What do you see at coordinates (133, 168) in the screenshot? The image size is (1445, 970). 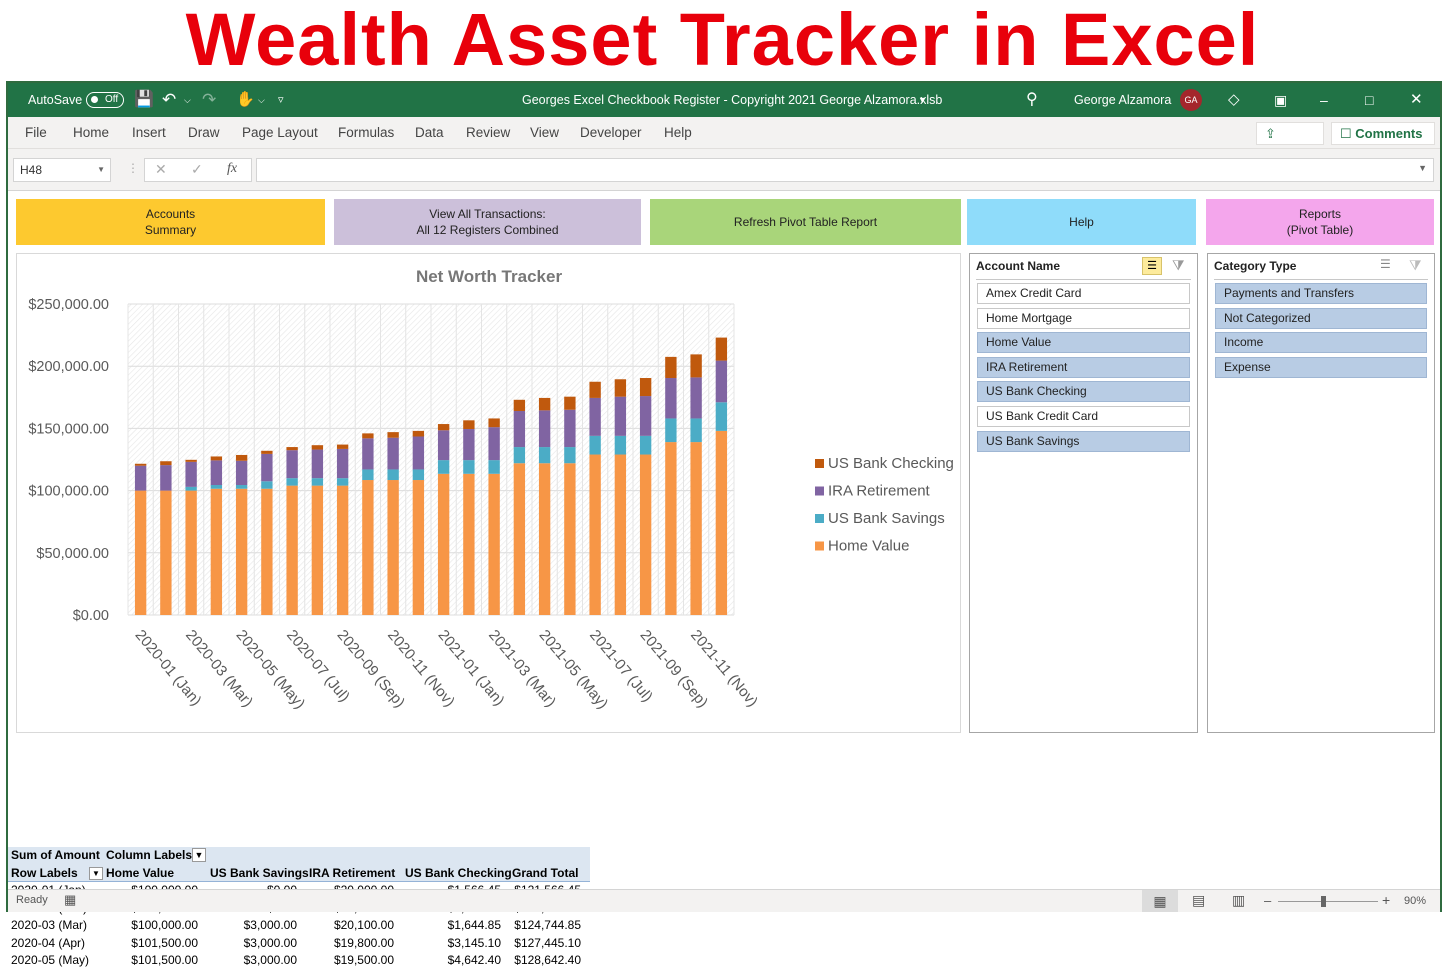 I see `more-options-icon: ⋮` at bounding box center [133, 168].